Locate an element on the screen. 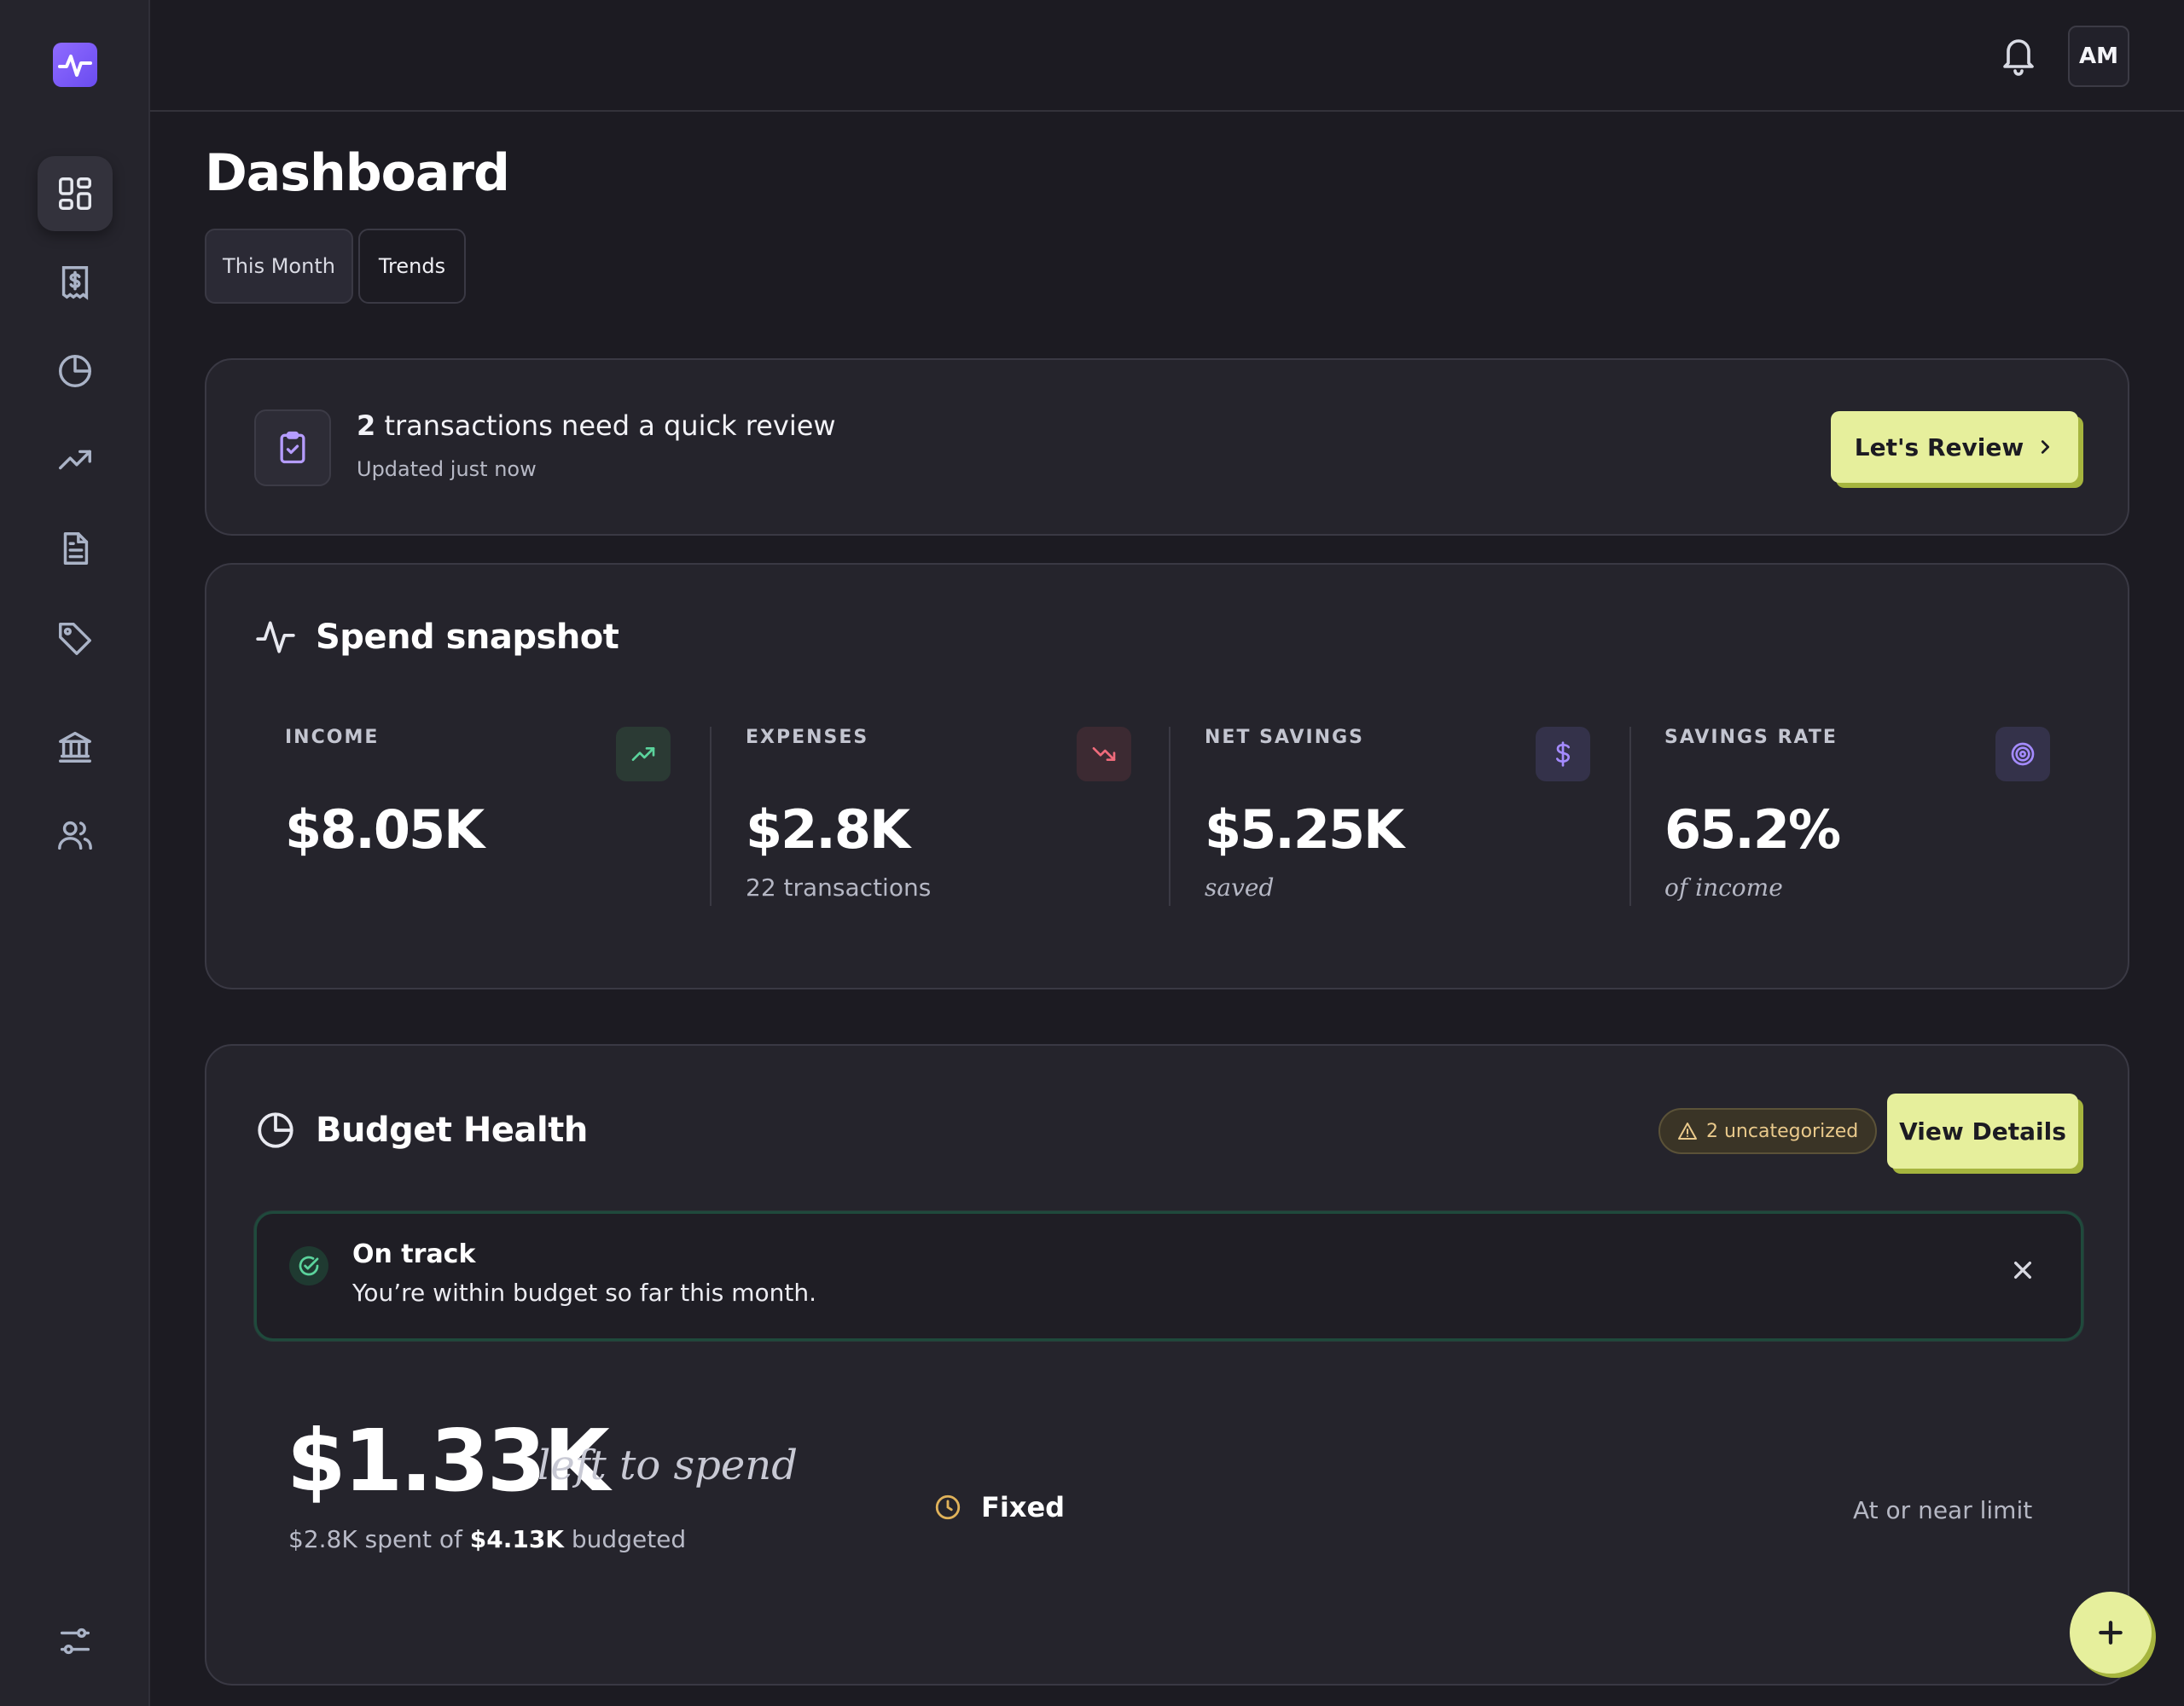  sidebar-item-budgets is located at coordinates (75, 371).